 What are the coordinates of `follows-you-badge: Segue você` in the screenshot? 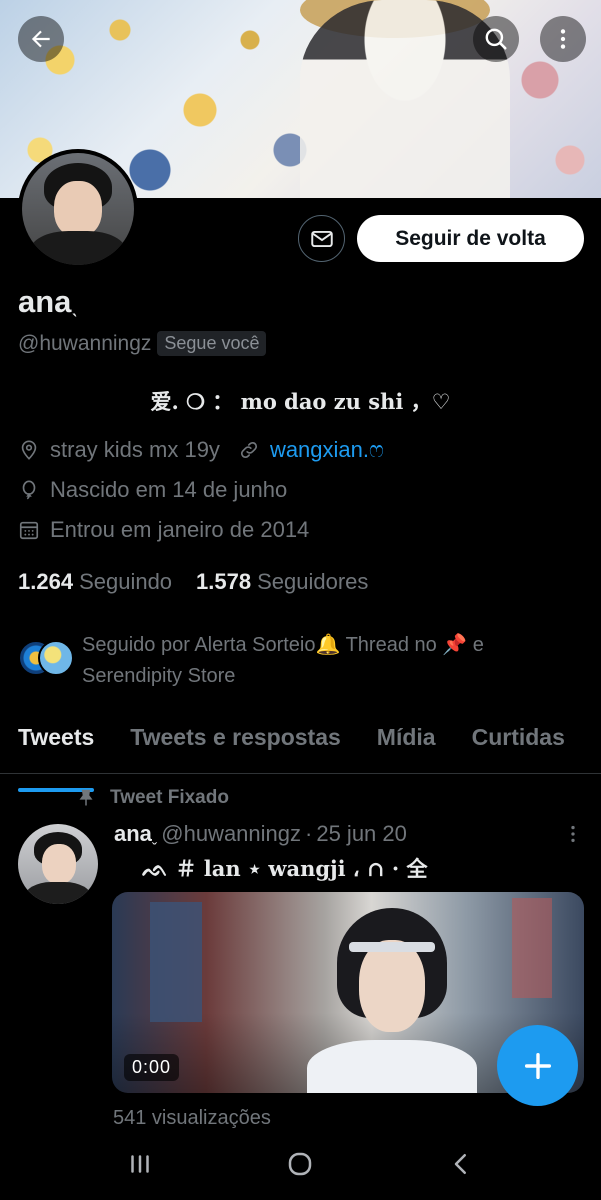 It's located at (212, 343).